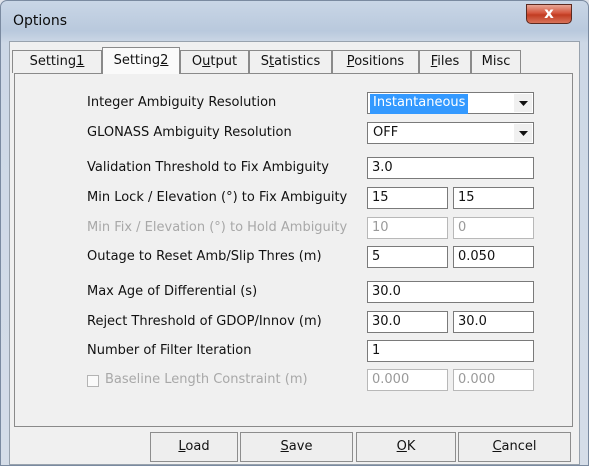  What do you see at coordinates (189, 132) in the screenshot?
I see `glonass-ambiguity-label: GLONASS Ambiguity Resolution` at bounding box center [189, 132].